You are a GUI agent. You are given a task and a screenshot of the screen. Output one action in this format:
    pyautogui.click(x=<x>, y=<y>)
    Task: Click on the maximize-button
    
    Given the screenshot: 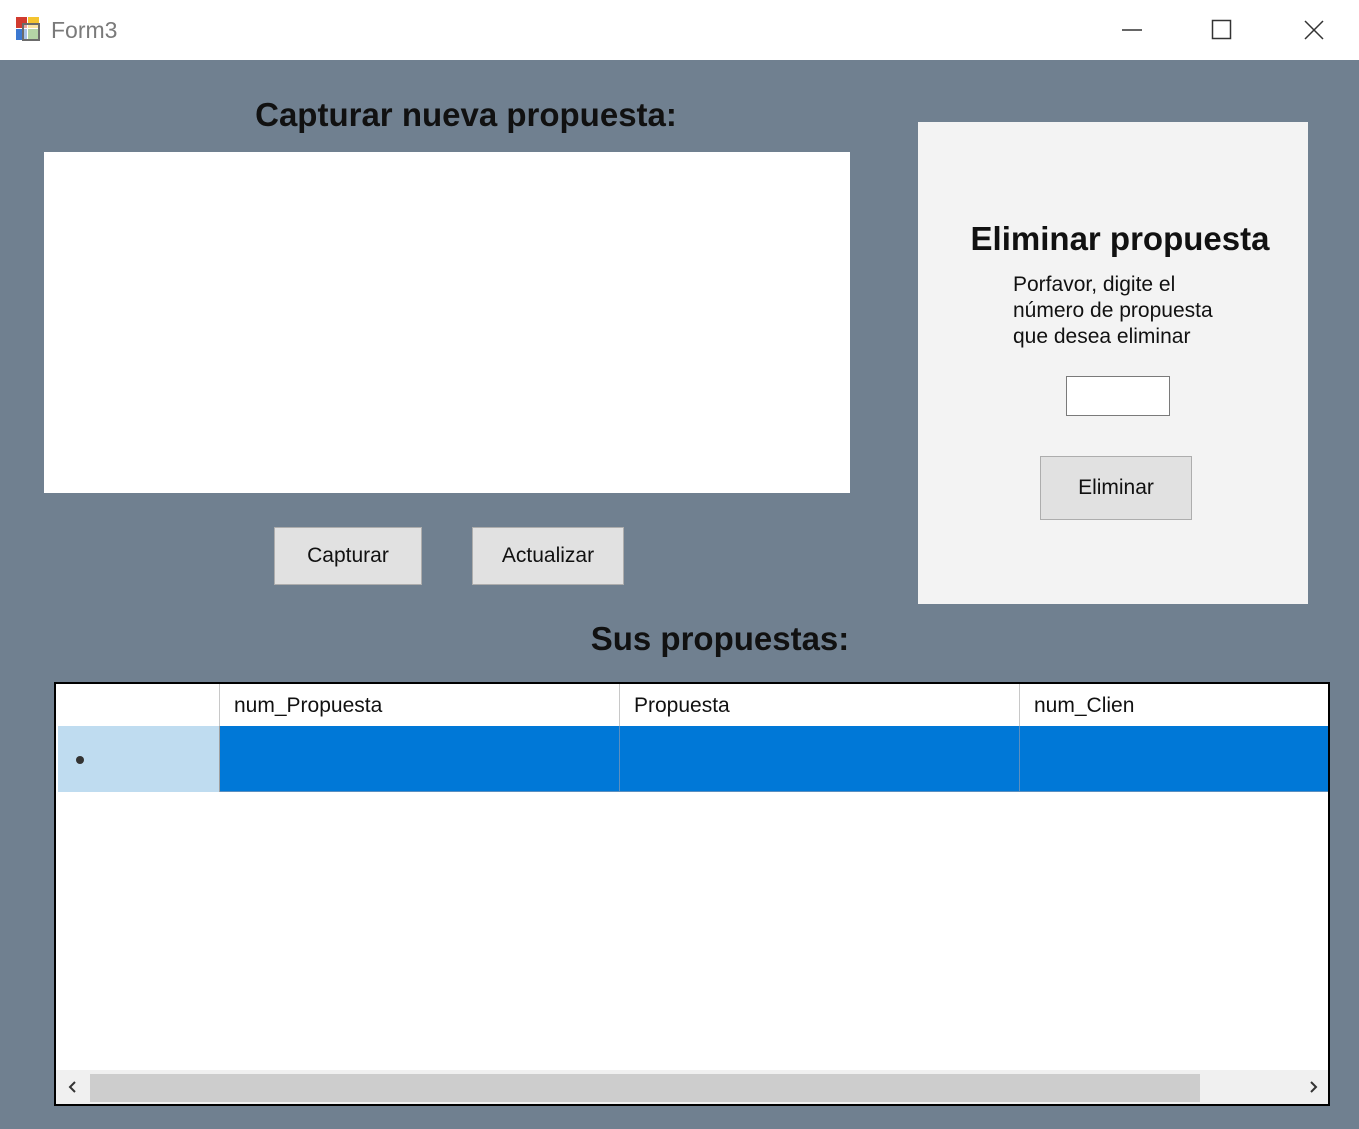 What is the action you would take?
    pyautogui.click(x=1222, y=30)
    